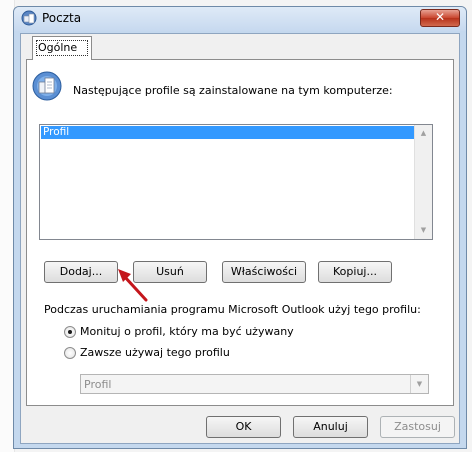  What do you see at coordinates (187, 331) in the screenshot?
I see `radio-prompt-profile-label: Monituj o profil, który ma być używany` at bounding box center [187, 331].